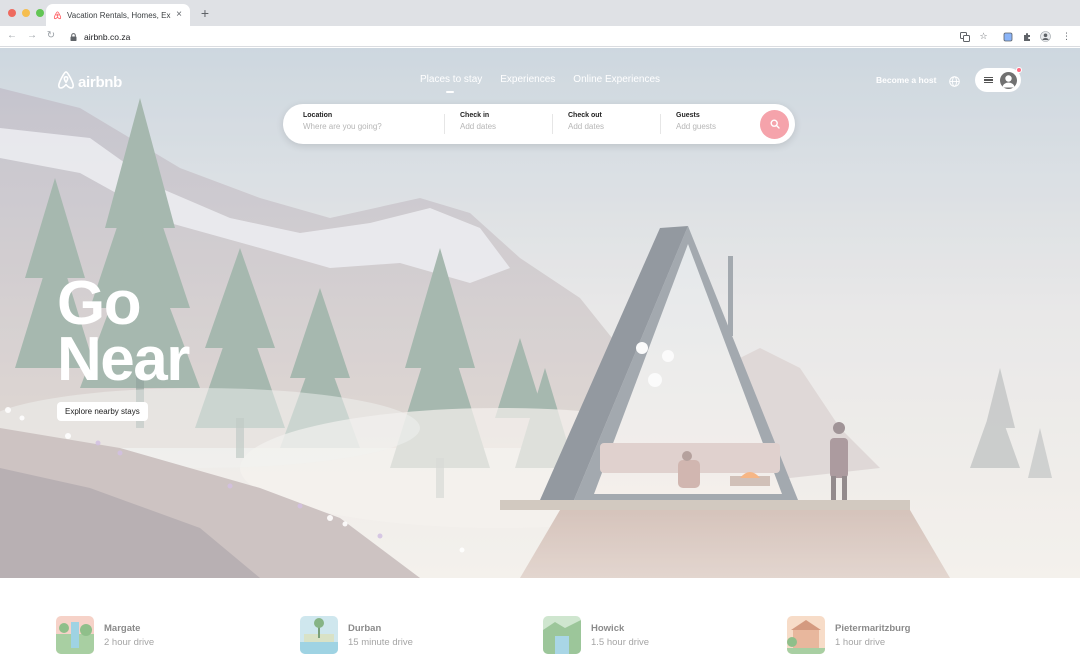 This screenshot has height=662, width=1080. Describe the element at coordinates (102, 411) in the screenshot. I see `explore-nearby-stays-button: Explore nearby stays` at that location.